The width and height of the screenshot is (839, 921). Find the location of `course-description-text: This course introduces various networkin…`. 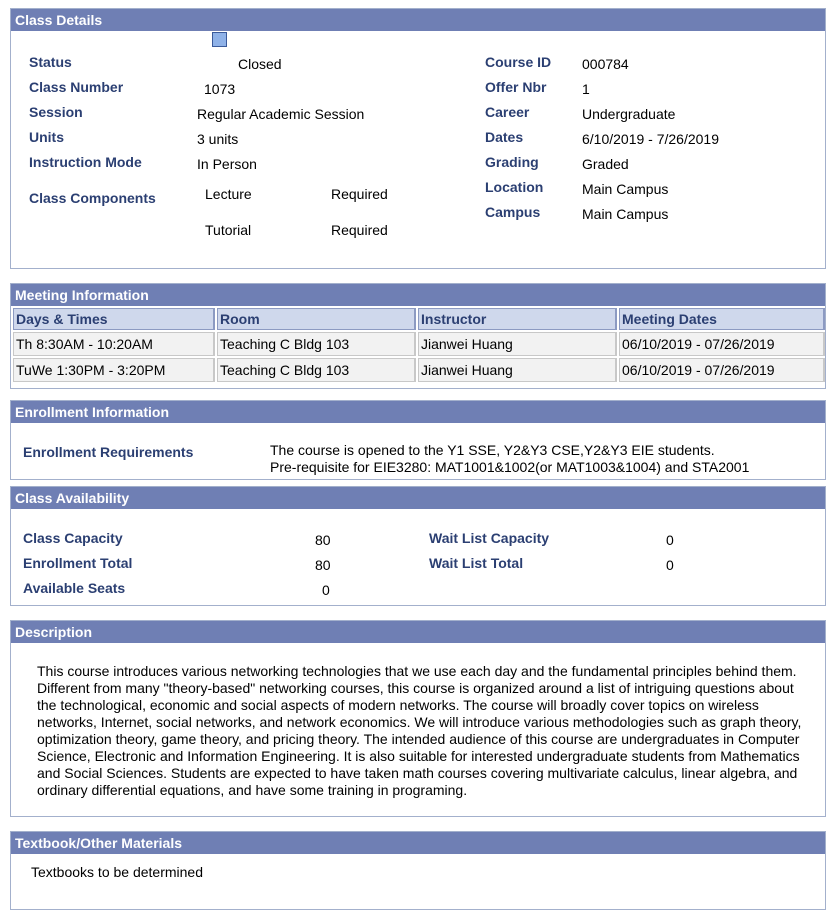

course-description-text: This course introduces various networkin… is located at coordinates (419, 730).